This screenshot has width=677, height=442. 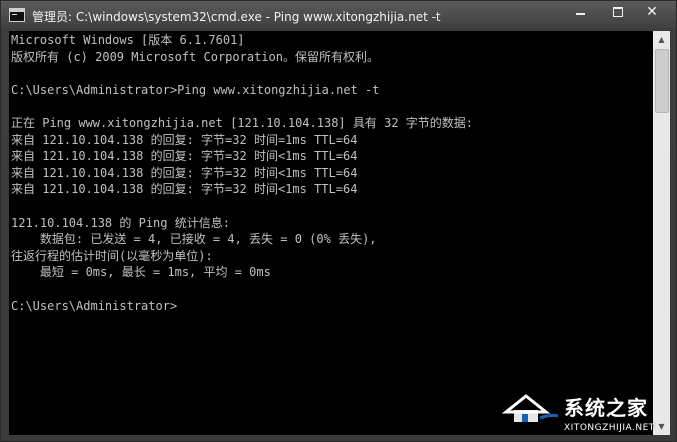 I want to click on console-line: C:\Users\Administrator>, so click(x=94, y=305).